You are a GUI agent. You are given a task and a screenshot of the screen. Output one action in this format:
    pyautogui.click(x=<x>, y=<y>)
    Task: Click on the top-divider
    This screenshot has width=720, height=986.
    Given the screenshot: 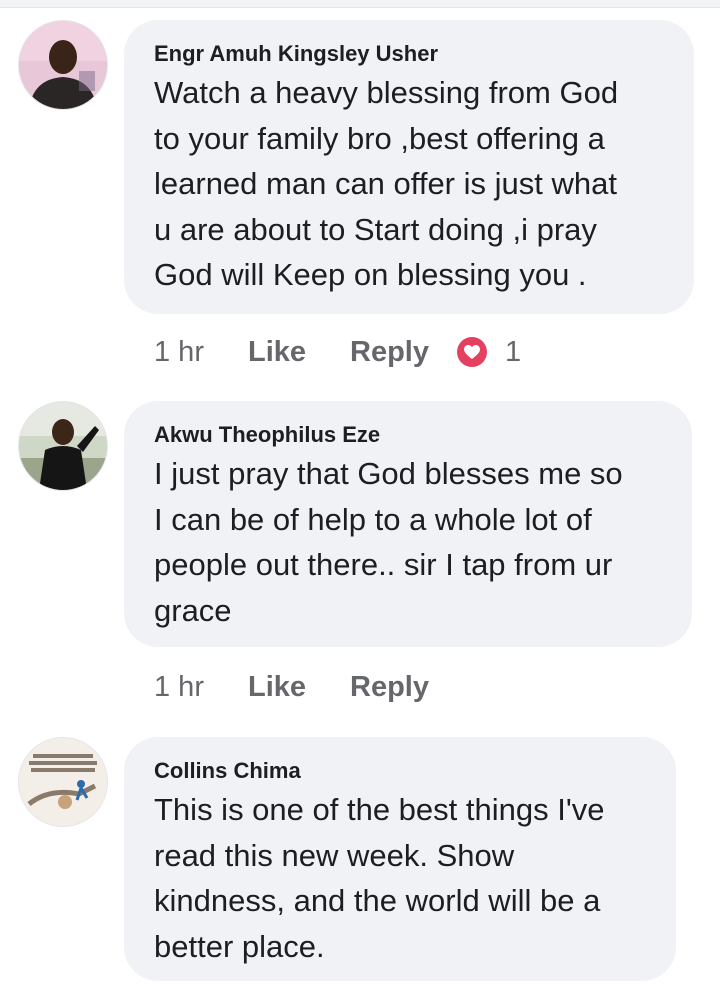 What is the action you would take?
    pyautogui.click(x=360, y=4)
    